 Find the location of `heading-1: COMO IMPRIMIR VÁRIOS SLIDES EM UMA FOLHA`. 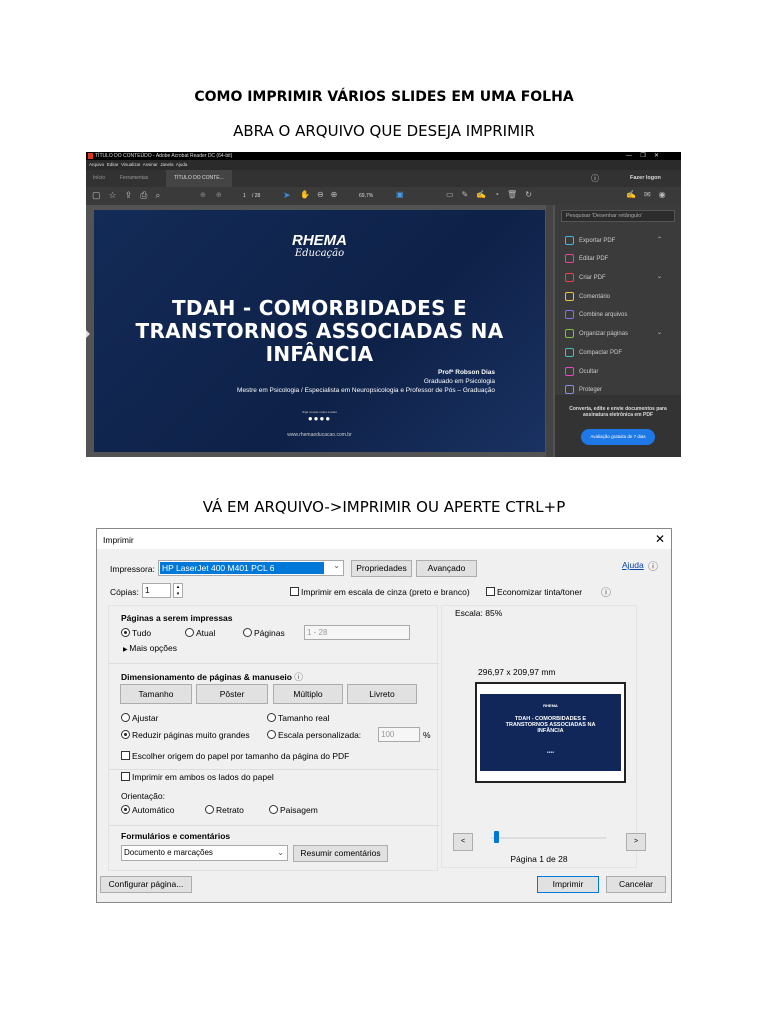

heading-1: COMO IMPRIMIR VÁRIOS SLIDES EM UMA FOLHA is located at coordinates (384, 97).